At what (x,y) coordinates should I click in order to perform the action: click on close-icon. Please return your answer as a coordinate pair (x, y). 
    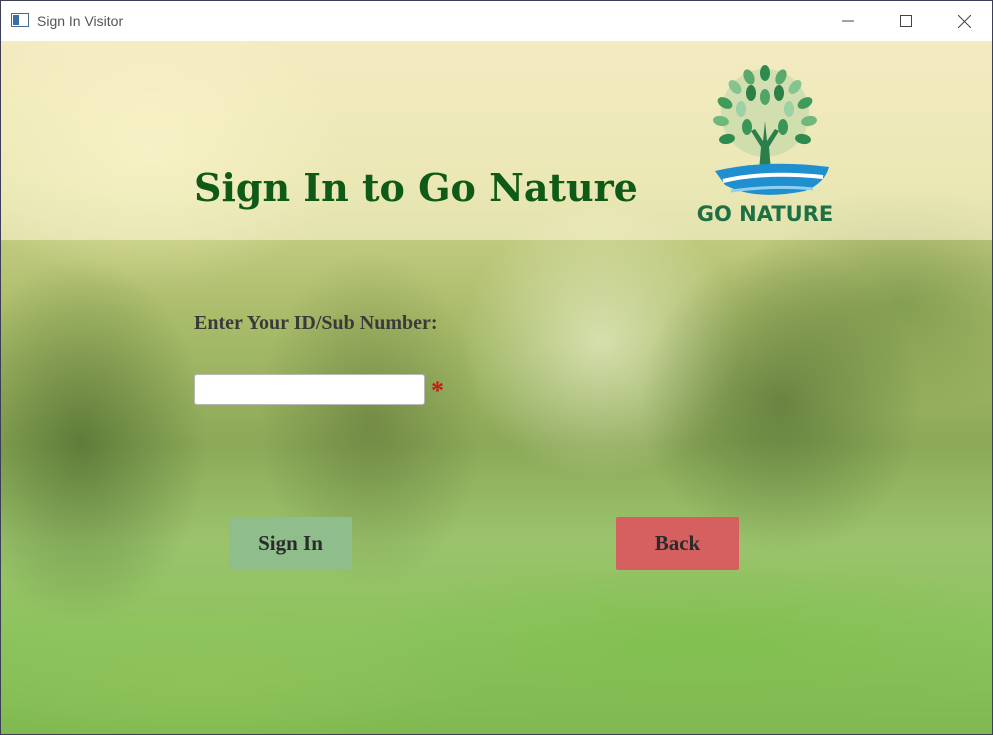
    Looking at the image, I should click on (964, 21).